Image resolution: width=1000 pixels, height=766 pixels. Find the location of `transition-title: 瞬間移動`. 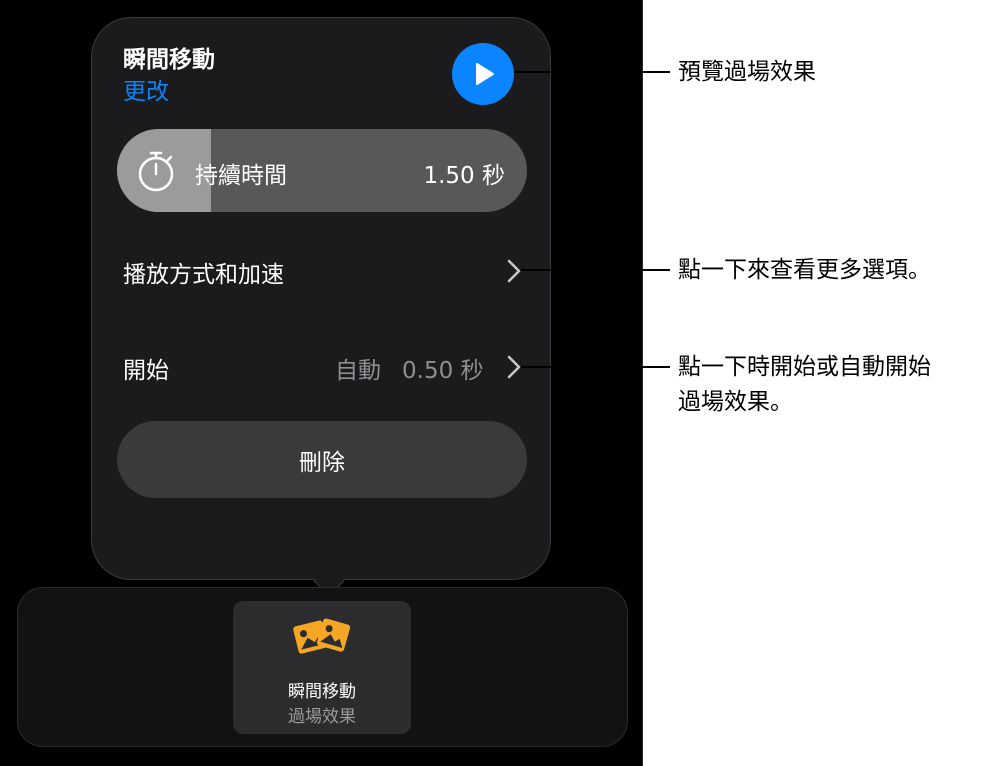

transition-title: 瞬間移動 is located at coordinates (169, 60).